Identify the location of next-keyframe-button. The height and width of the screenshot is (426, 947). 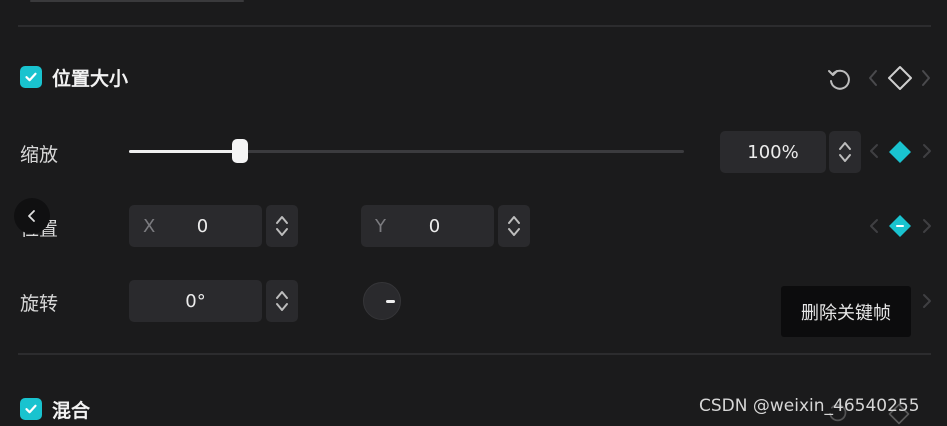
(926, 78).